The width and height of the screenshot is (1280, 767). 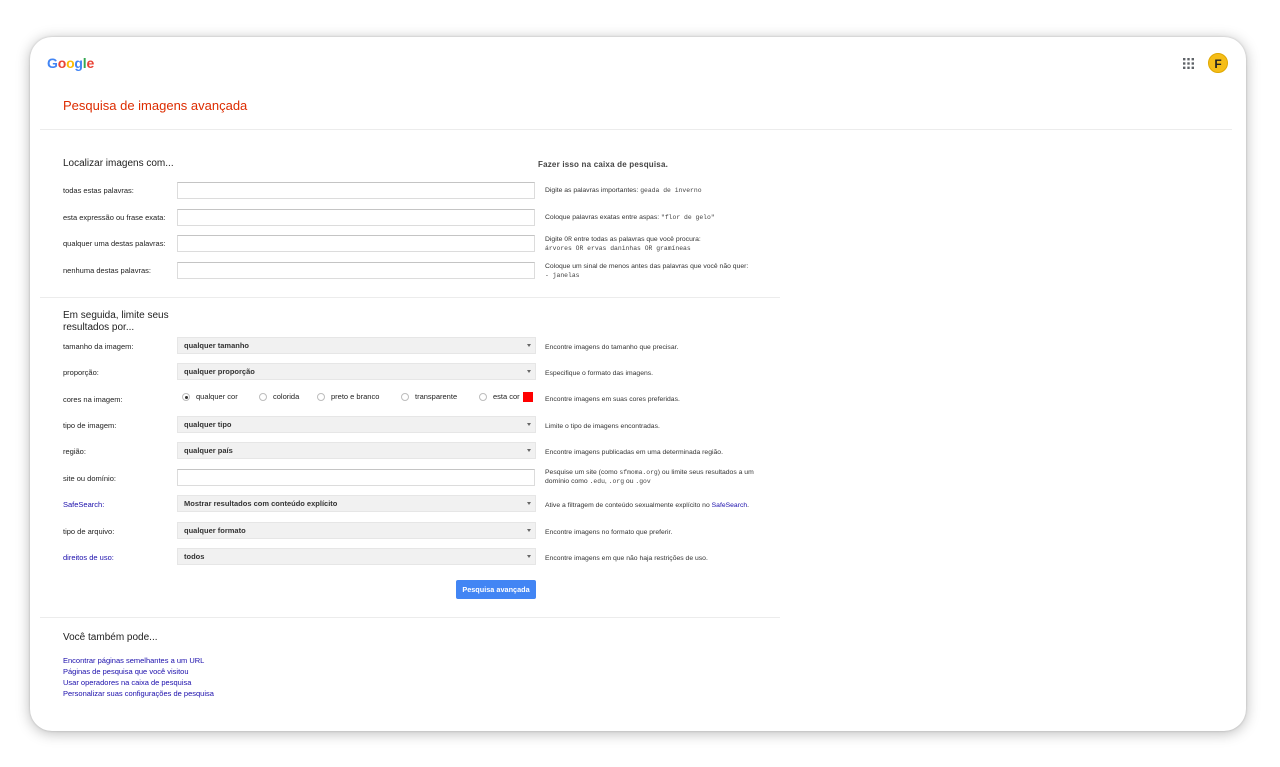 What do you see at coordinates (321, 397) in the screenshot?
I see `radio-black-white` at bounding box center [321, 397].